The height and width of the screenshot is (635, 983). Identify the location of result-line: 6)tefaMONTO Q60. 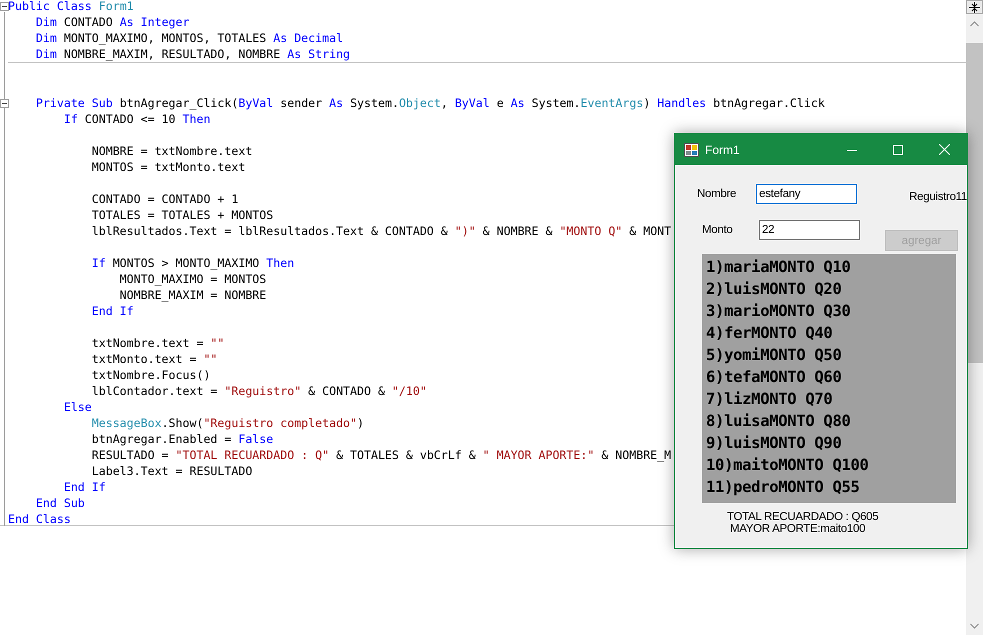
(774, 377).